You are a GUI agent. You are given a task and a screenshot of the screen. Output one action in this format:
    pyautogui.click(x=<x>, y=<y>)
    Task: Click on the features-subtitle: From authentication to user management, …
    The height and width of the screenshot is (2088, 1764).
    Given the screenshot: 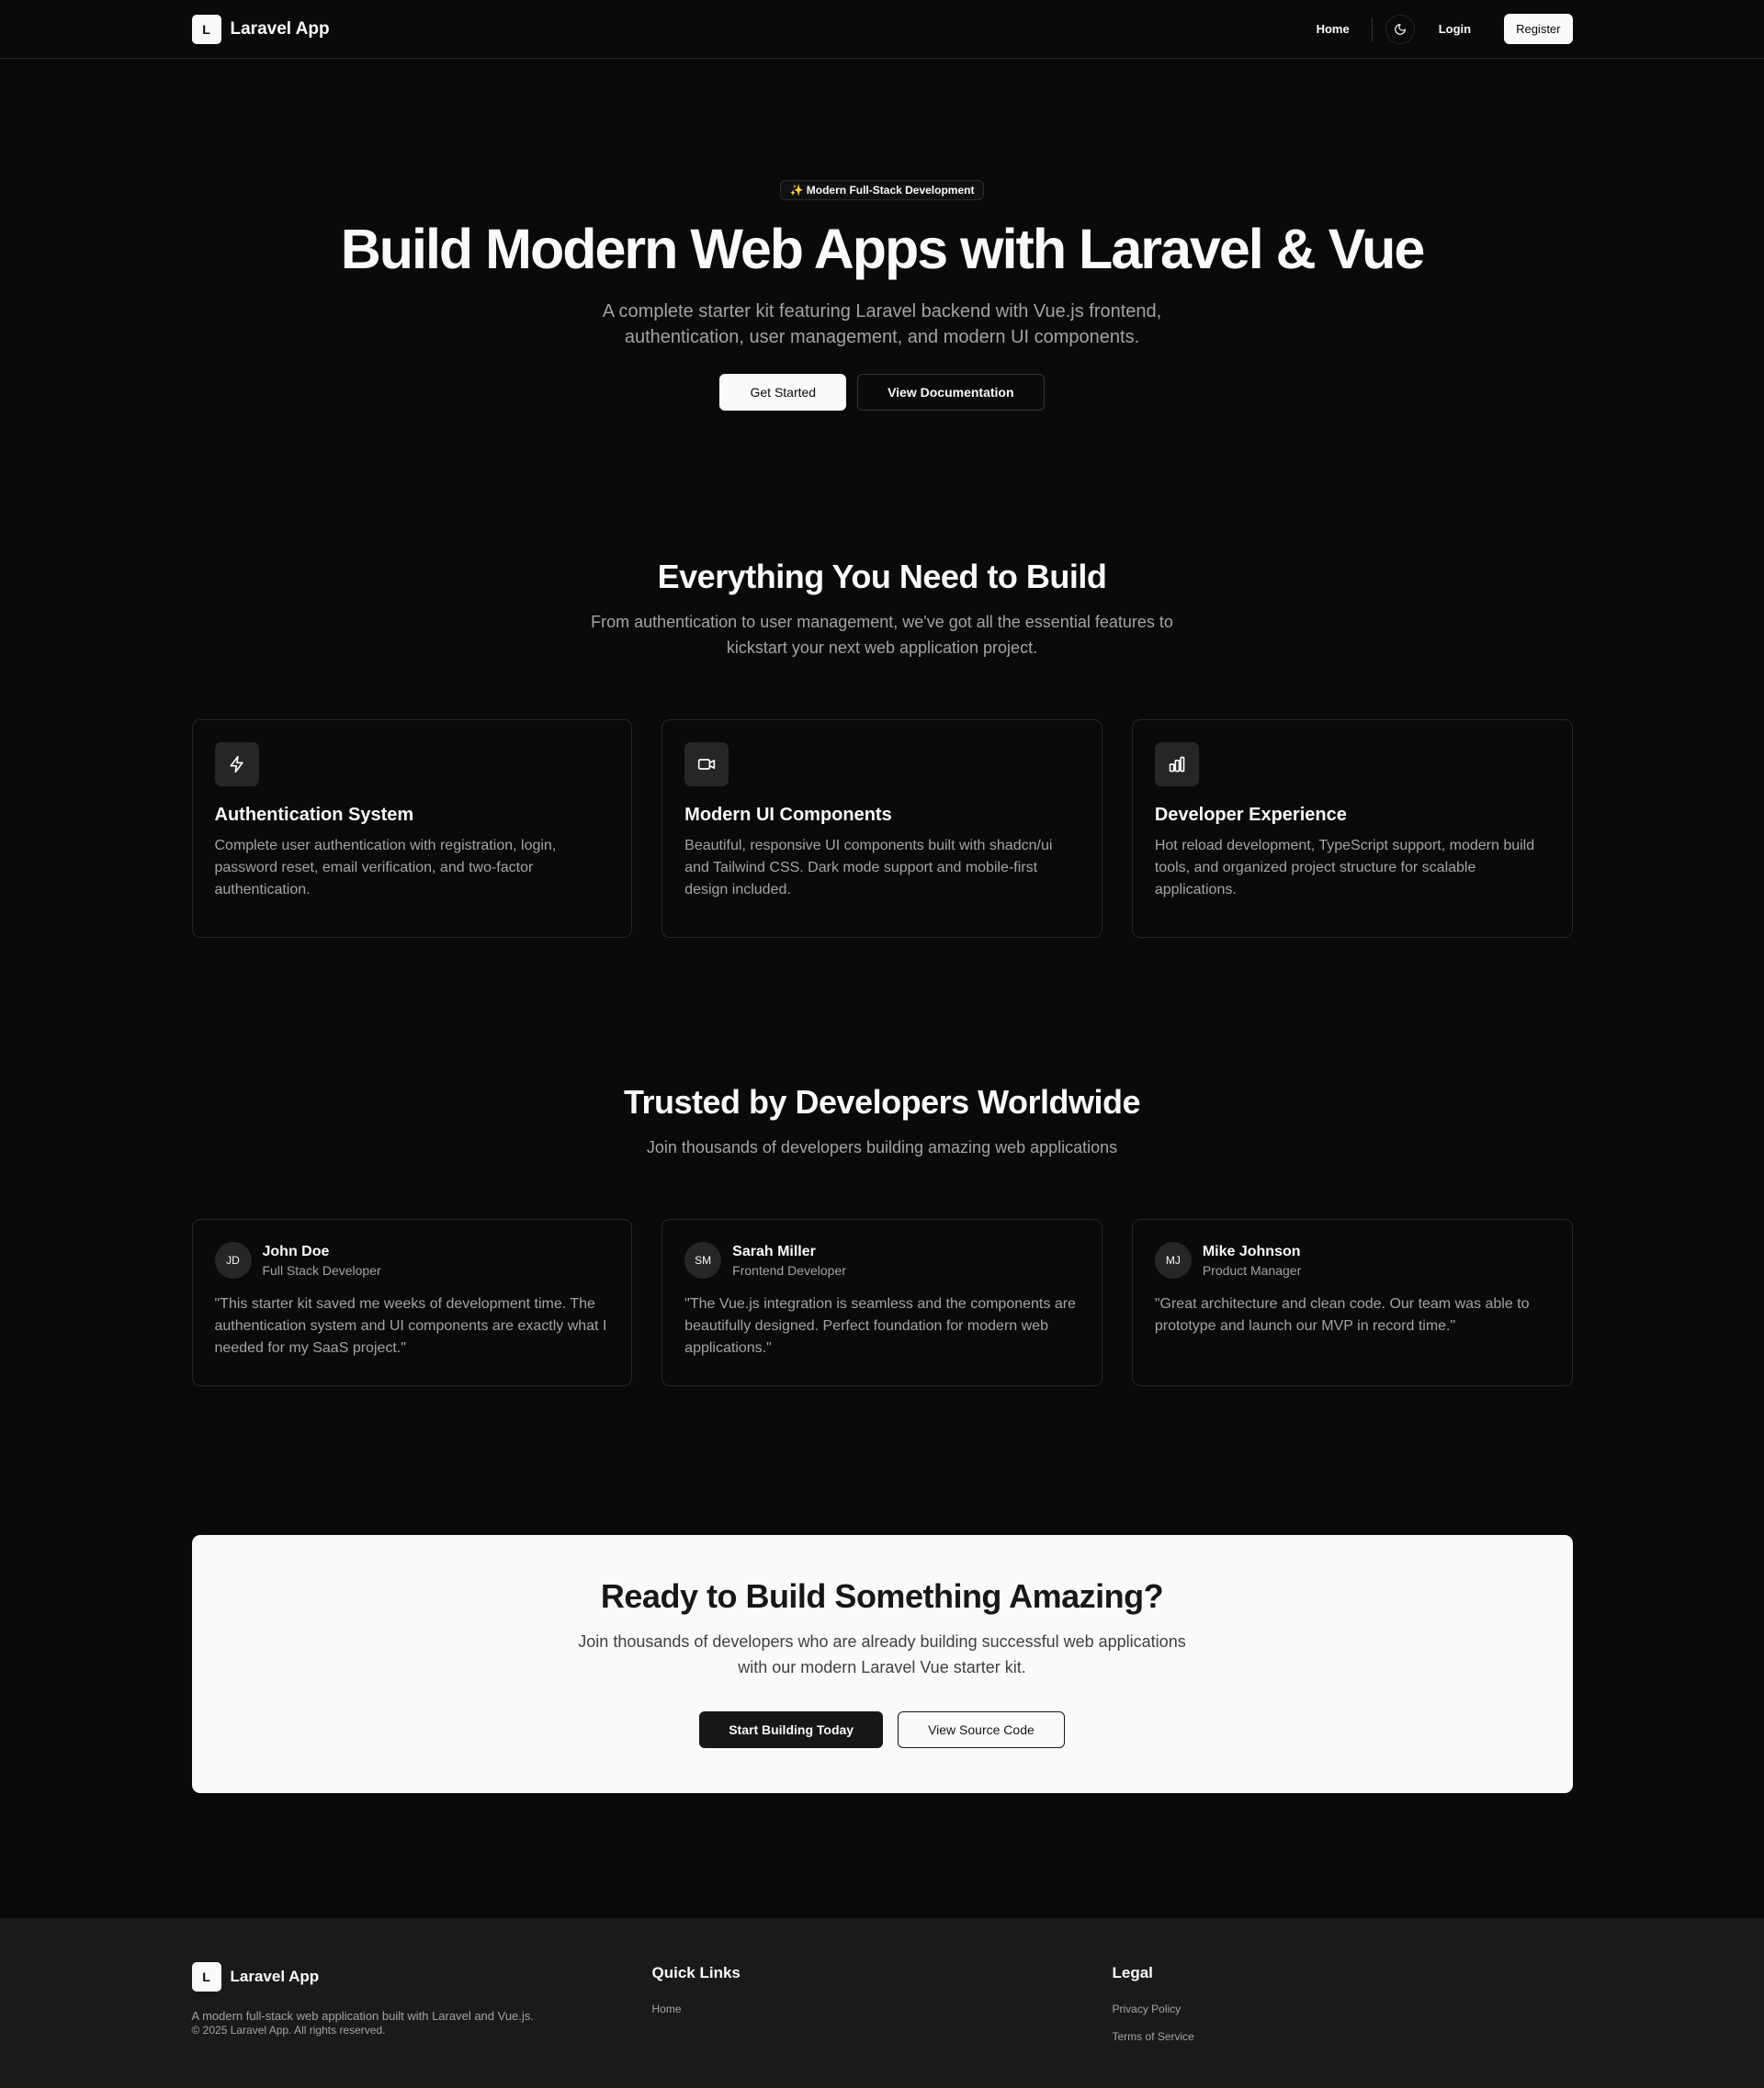 What is the action you would take?
    pyautogui.click(x=882, y=635)
    